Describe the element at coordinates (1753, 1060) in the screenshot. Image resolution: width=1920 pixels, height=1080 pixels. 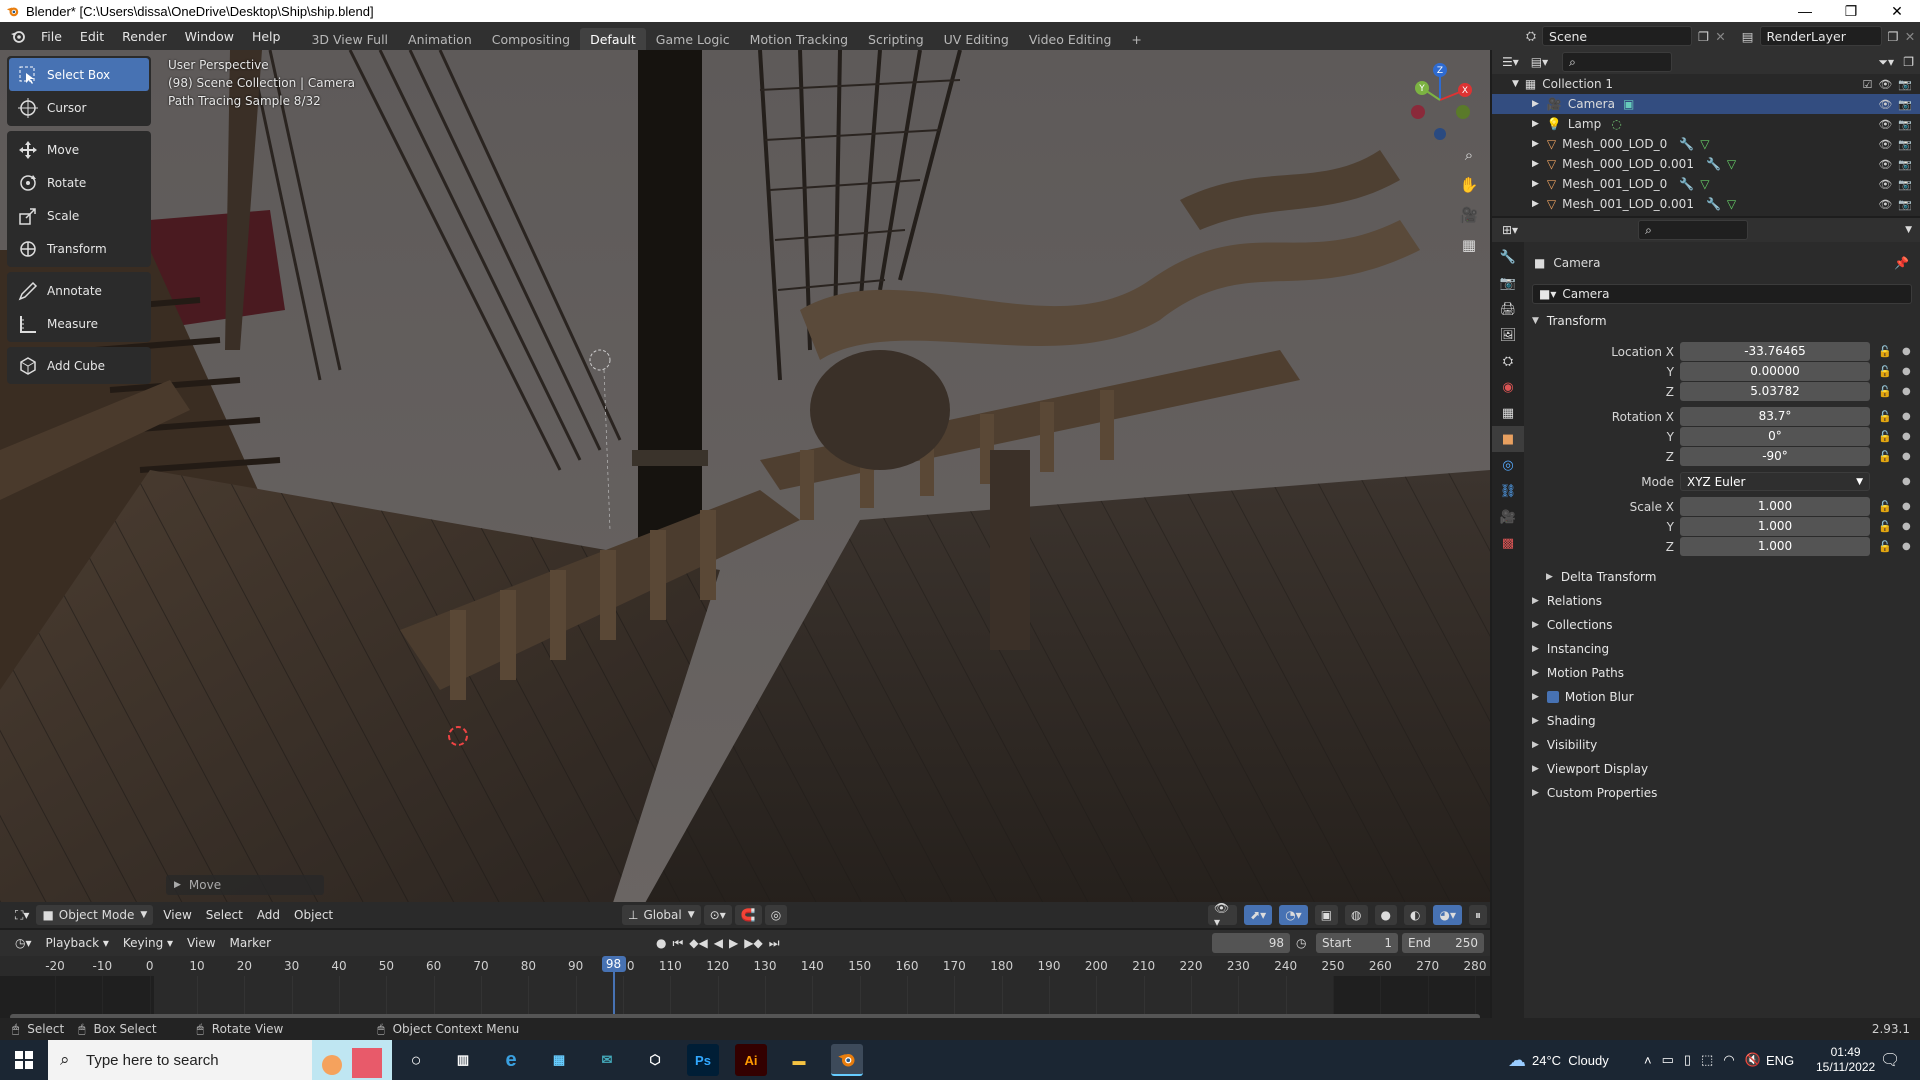
I see `speaker-muted-icon: 🔇` at that location.